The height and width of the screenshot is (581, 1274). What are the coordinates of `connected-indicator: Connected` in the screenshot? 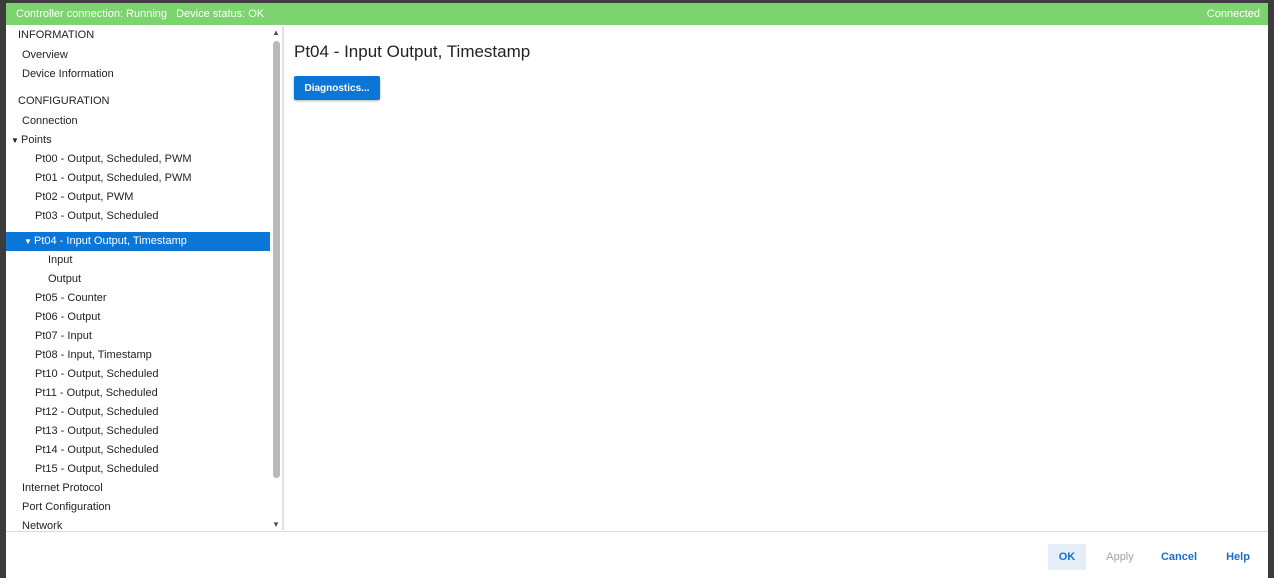 It's located at (1233, 14).